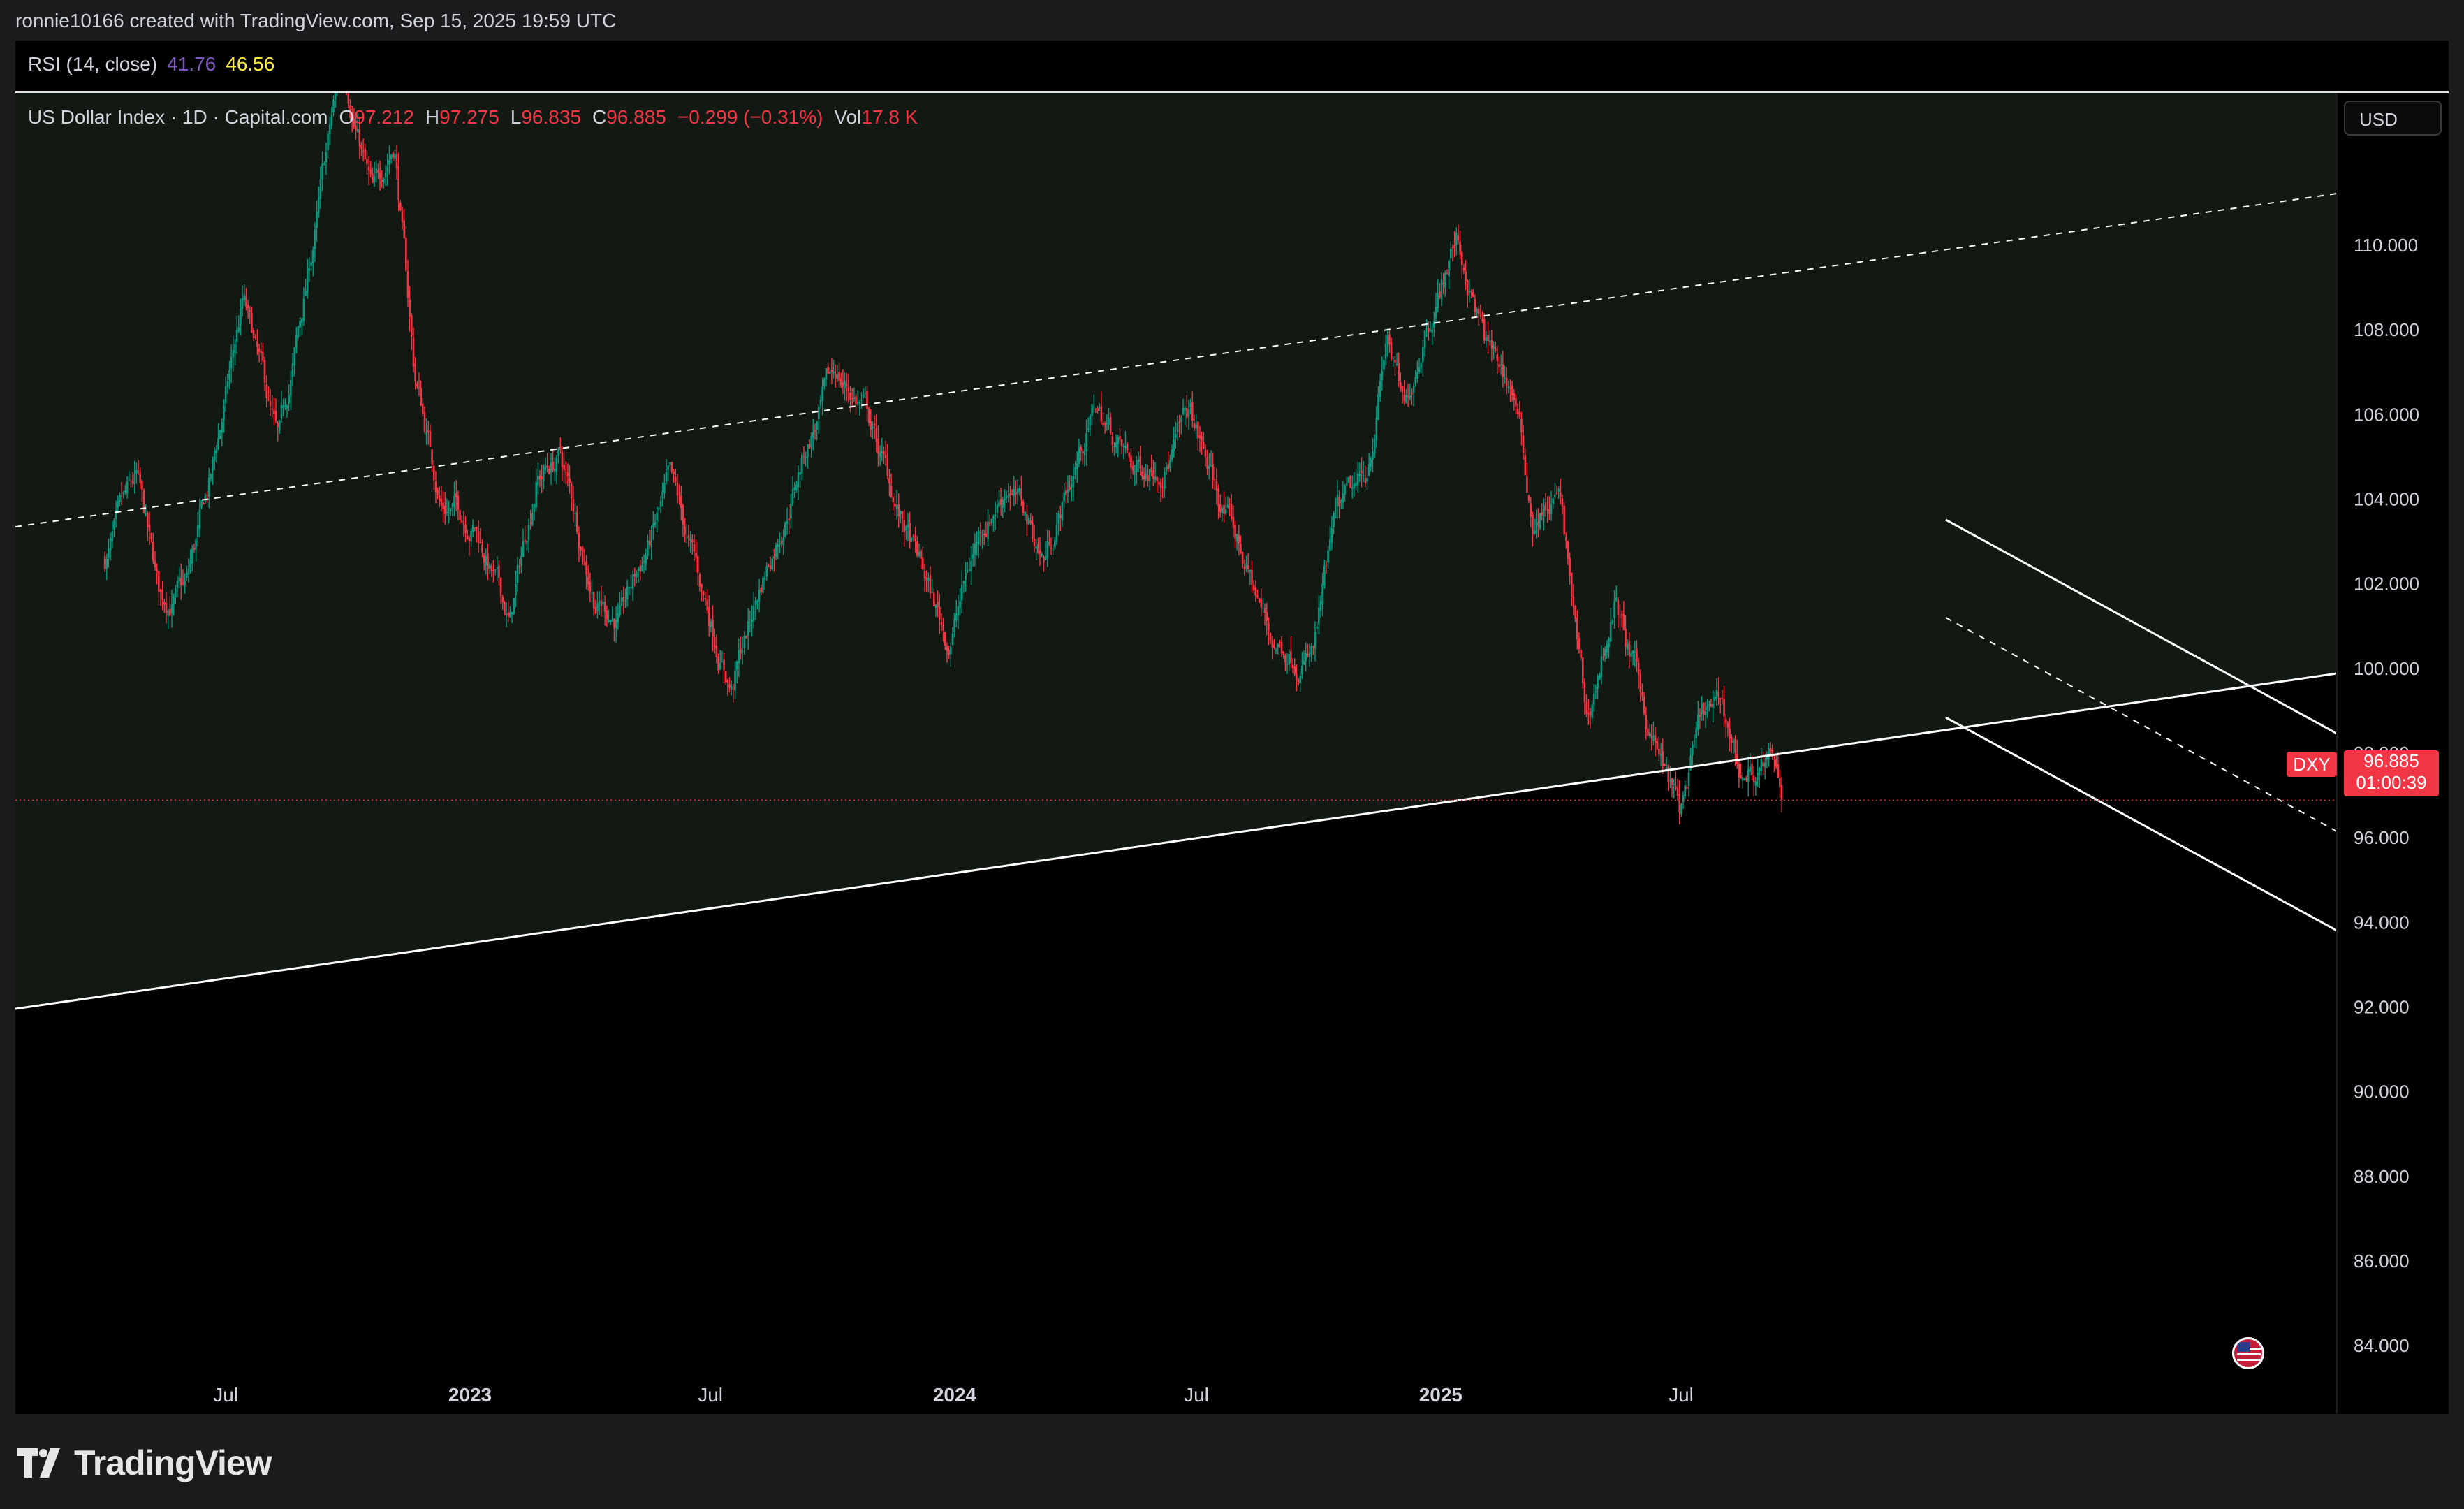 This screenshot has width=2464, height=1509. I want to click on last-price-value: 96.885, so click(2391, 760).